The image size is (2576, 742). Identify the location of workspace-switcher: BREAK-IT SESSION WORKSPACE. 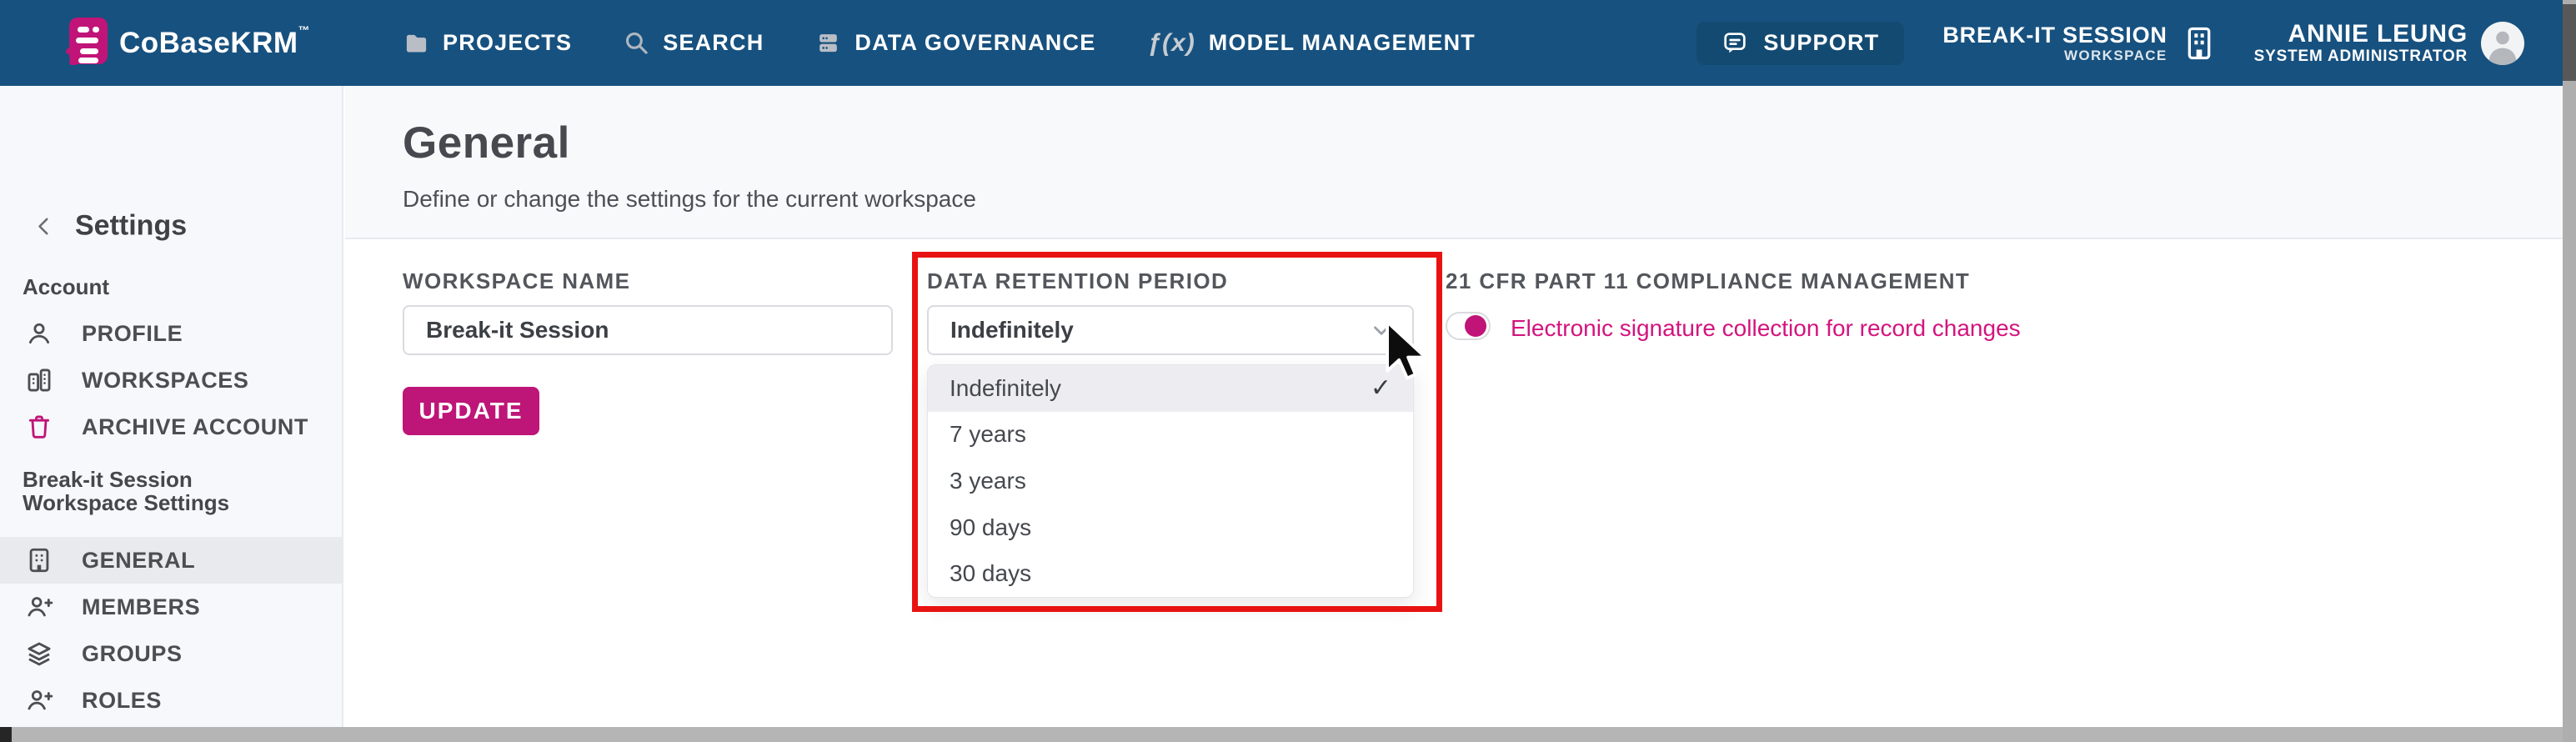
(2078, 43).